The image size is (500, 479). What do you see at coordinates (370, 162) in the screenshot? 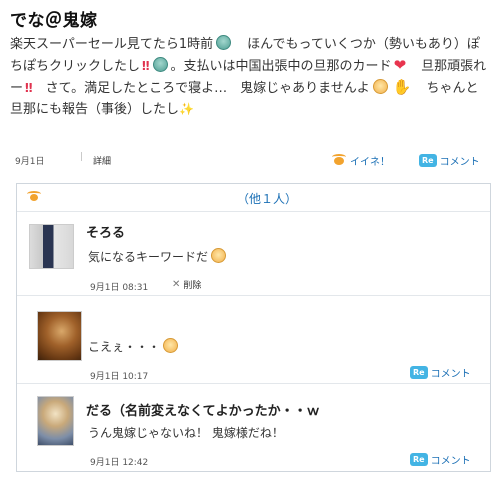
I see `like-label: イイネ！` at bounding box center [370, 162].